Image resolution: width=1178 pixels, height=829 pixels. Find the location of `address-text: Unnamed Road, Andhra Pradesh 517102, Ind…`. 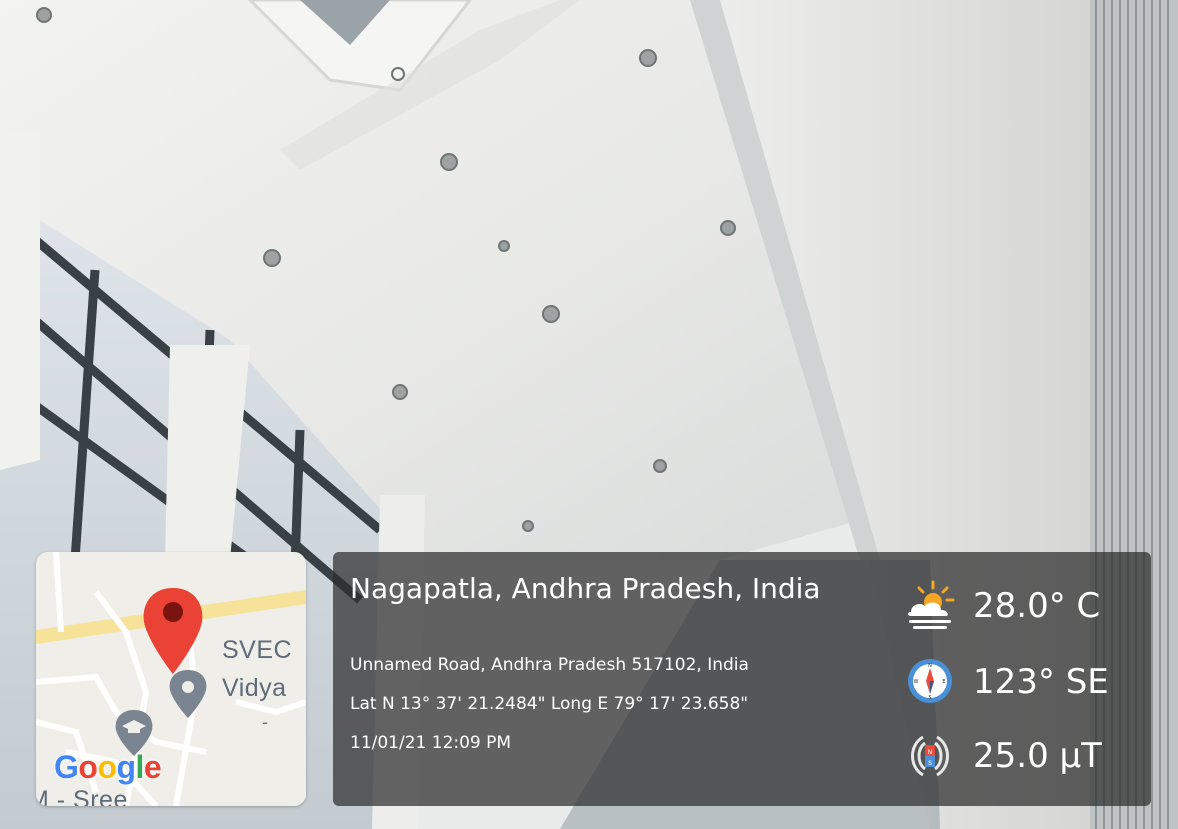

address-text: Unnamed Road, Andhra Pradesh 517102, Ind… is located at coordinates (549, 665).